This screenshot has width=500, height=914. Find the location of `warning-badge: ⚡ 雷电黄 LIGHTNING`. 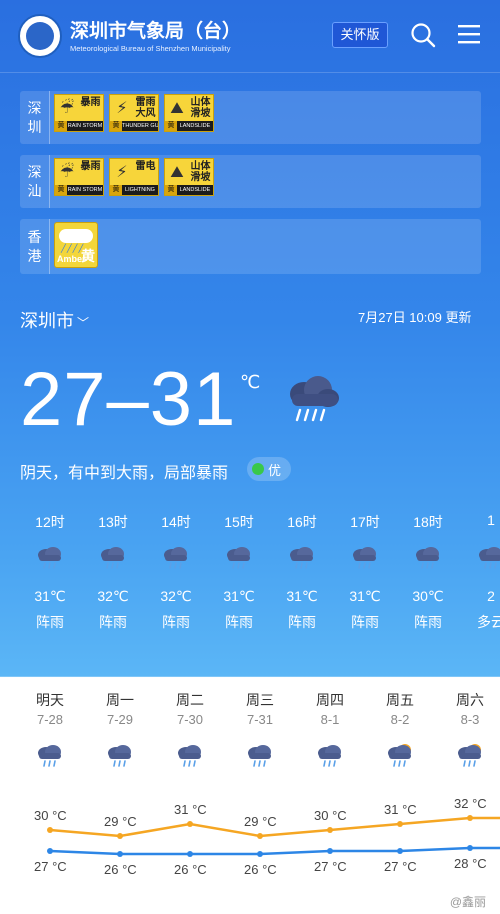

warning-badge: ⚡ 雷电黄 LIGHTNING is located at coordinates (134, 177).